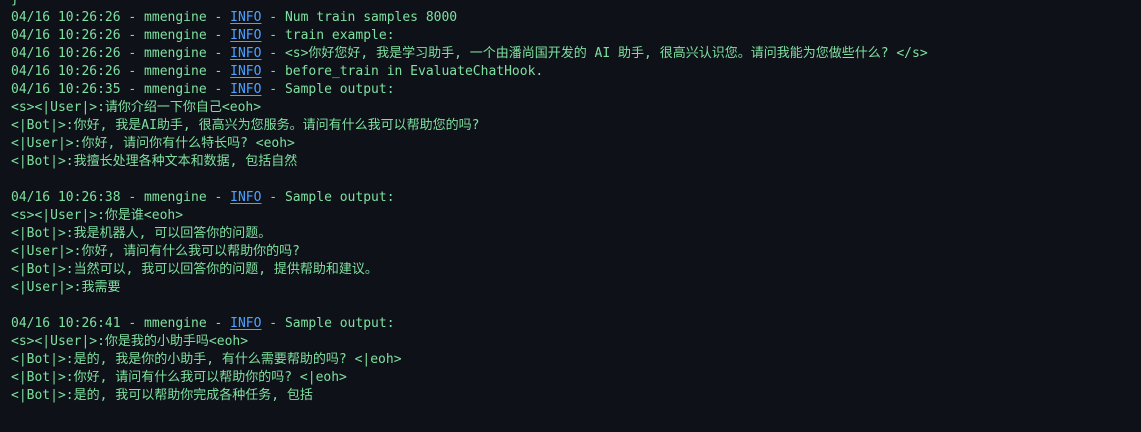  What do you see at coordinates (155, 251) in the screenshot?
I see `sample-output-line: <|User|>:你好, 请问有什么我可以帮助你的吗?` at bounding box center [155, 251].